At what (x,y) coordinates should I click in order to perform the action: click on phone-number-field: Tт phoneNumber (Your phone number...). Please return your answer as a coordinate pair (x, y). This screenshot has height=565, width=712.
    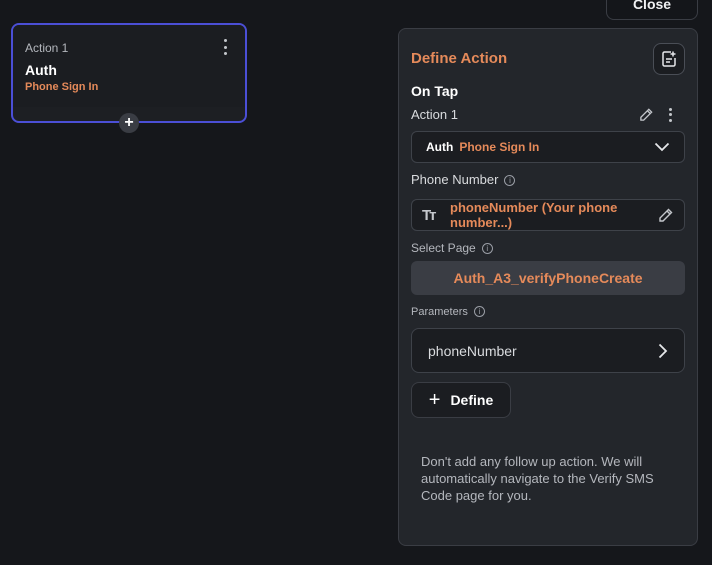
    Looking at the image, I should click on (548, 215).